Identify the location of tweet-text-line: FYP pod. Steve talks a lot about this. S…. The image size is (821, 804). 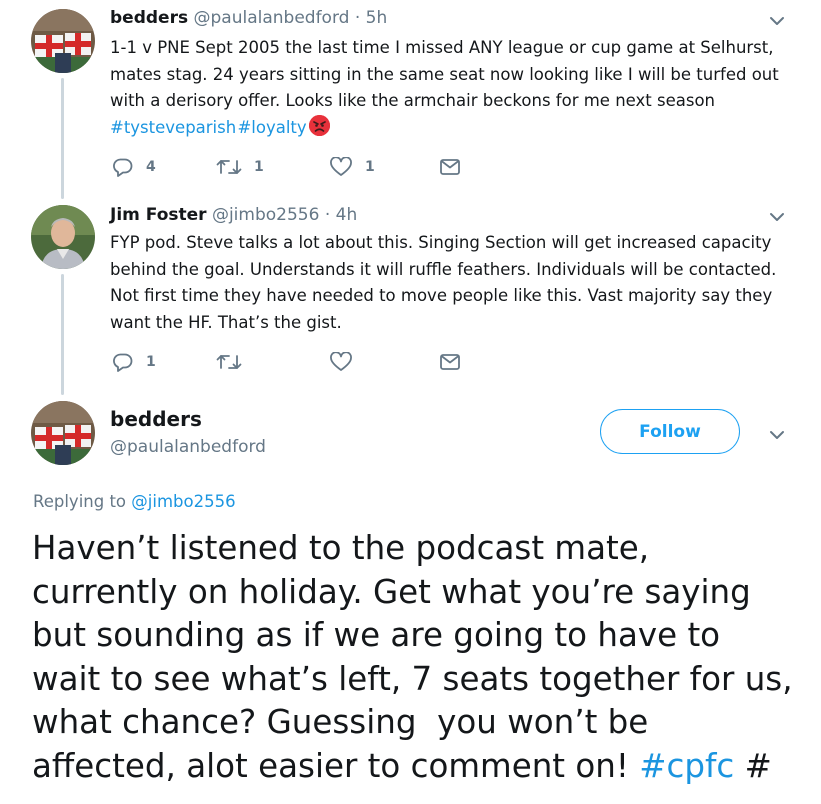
(441, 242).